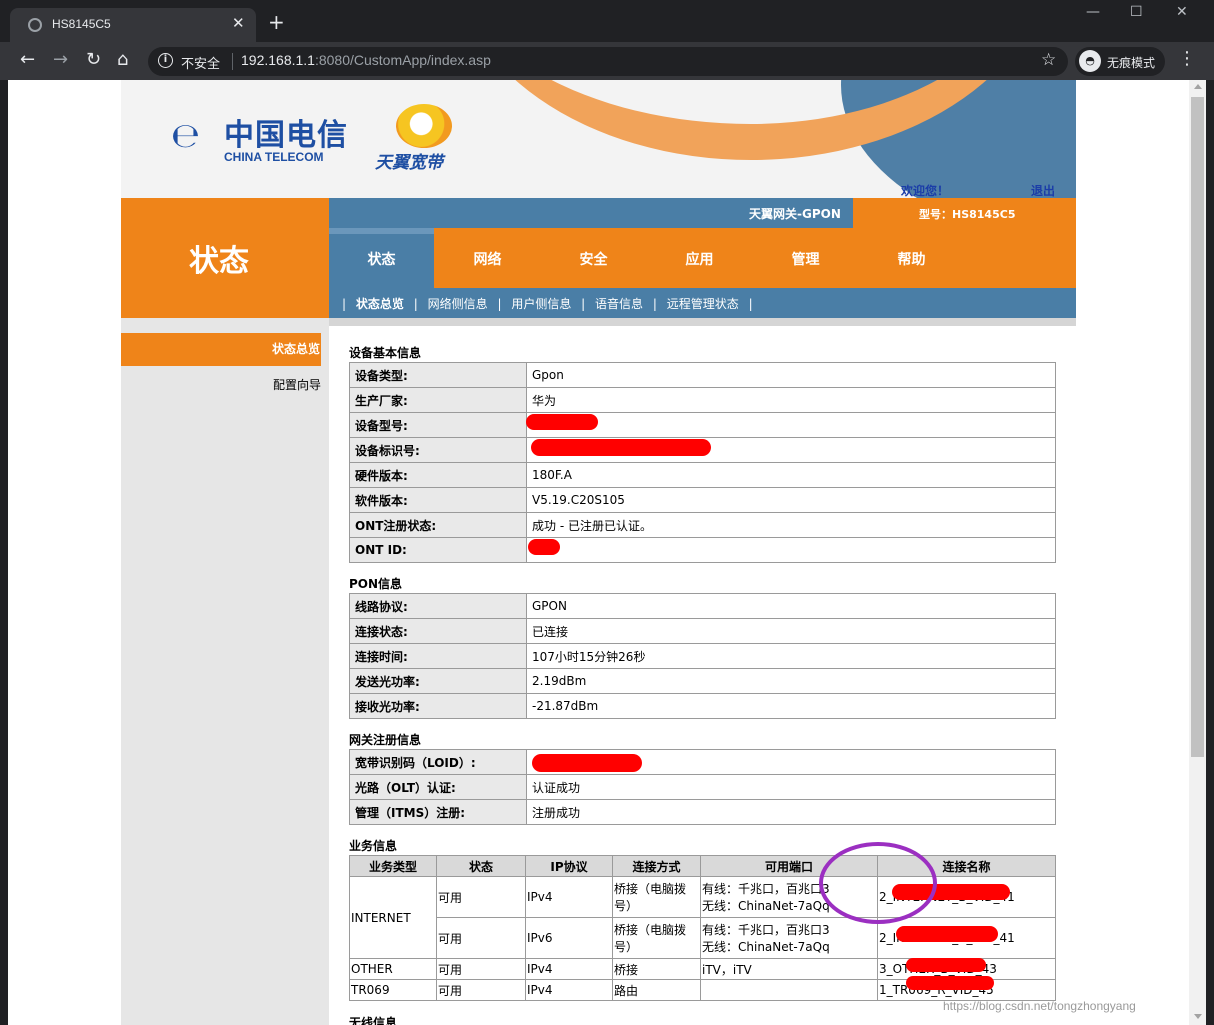 The width and height of the screenshot is (1214, 1025). What do you see at coordinates (1090, 61) in the screenshot?
I see `incognito-icon: ◓` at bounding box center [1090, 61].